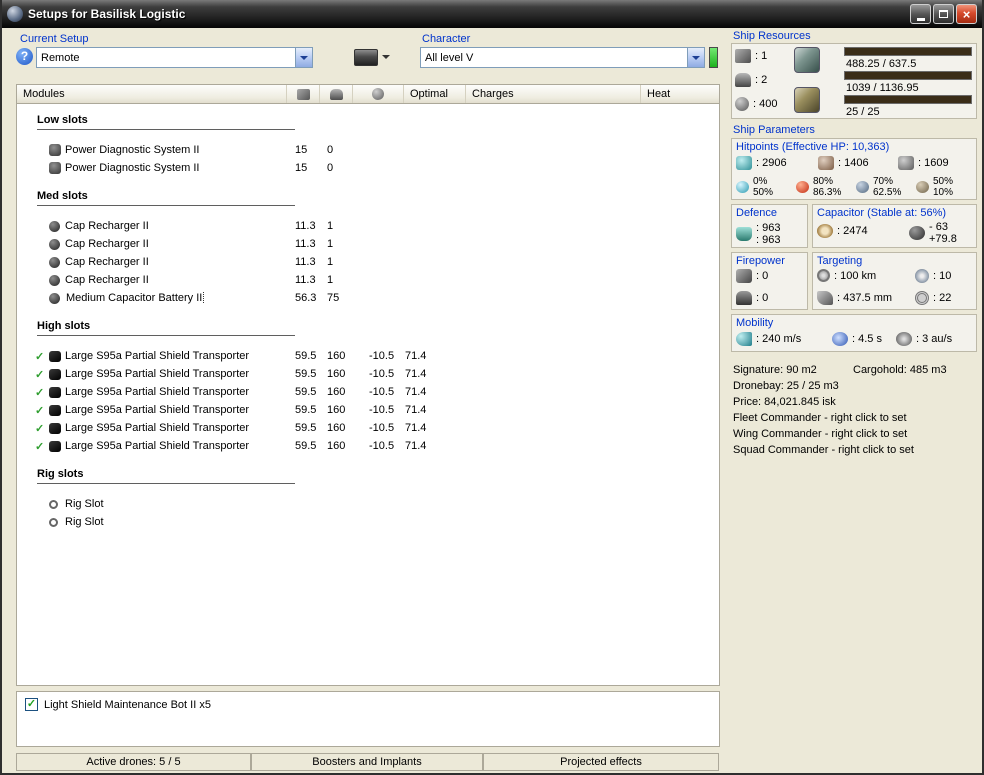 The image size is (984, 775). Describe the element at coordinates (807, 60) in the screenshot. I see `powergrid-icon` at that location.